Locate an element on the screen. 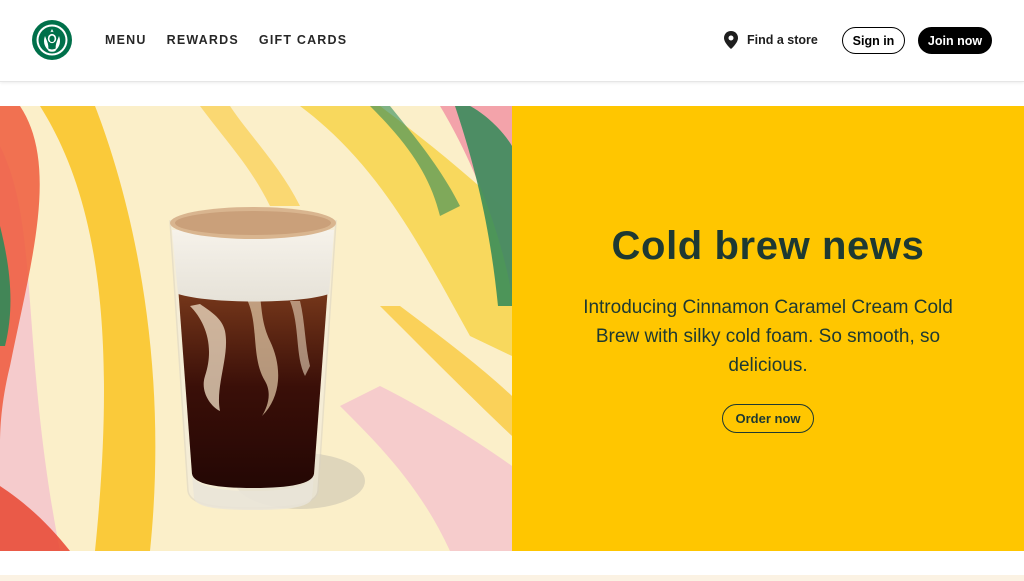  primary-nav: MENU REWARDS GIFT CARDS is located at coordinates (226, 40).